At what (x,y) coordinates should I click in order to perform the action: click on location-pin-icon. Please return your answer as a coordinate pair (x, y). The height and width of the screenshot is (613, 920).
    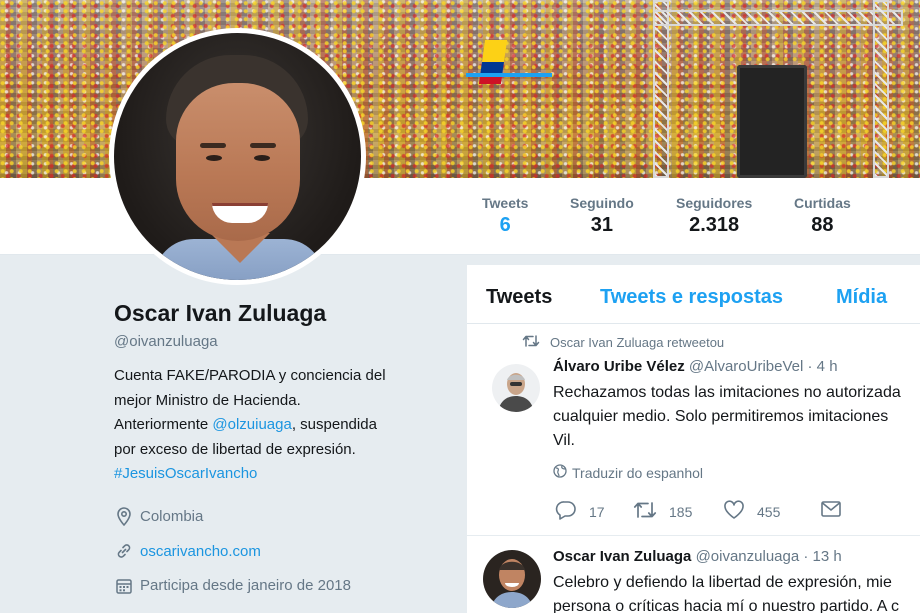
    Looking at the image, I should click on (124, 516).